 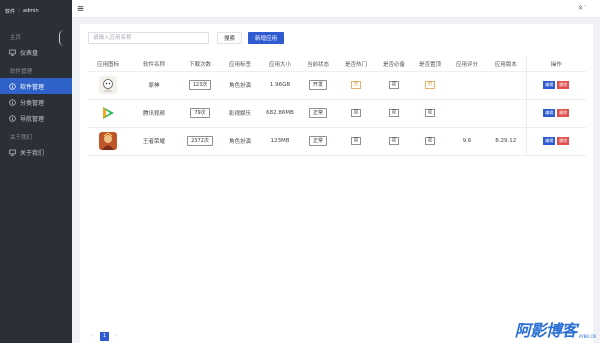 What do you see at coordinates (280, 64) in the screenshot?
I see `col-header: 应用大小` at bounding box center [280, 64].